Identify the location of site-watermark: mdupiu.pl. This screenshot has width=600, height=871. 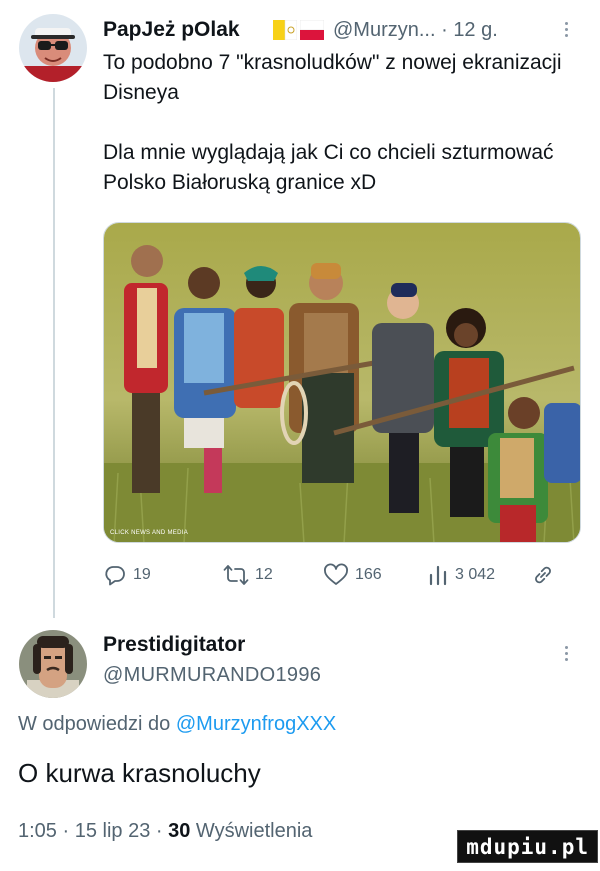
(527, 846).